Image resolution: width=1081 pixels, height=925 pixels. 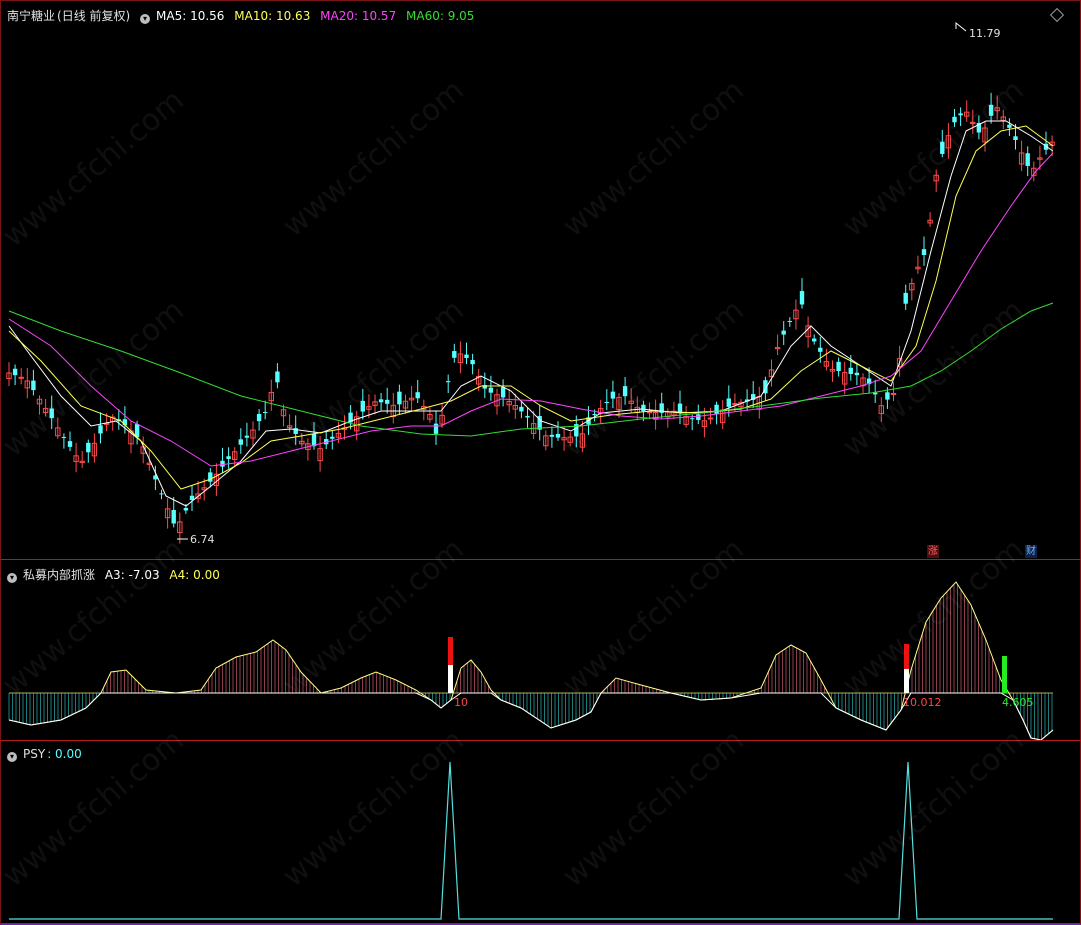 I want to click on ma20-label: MA20: 10.57, so click(x=358, y=16).